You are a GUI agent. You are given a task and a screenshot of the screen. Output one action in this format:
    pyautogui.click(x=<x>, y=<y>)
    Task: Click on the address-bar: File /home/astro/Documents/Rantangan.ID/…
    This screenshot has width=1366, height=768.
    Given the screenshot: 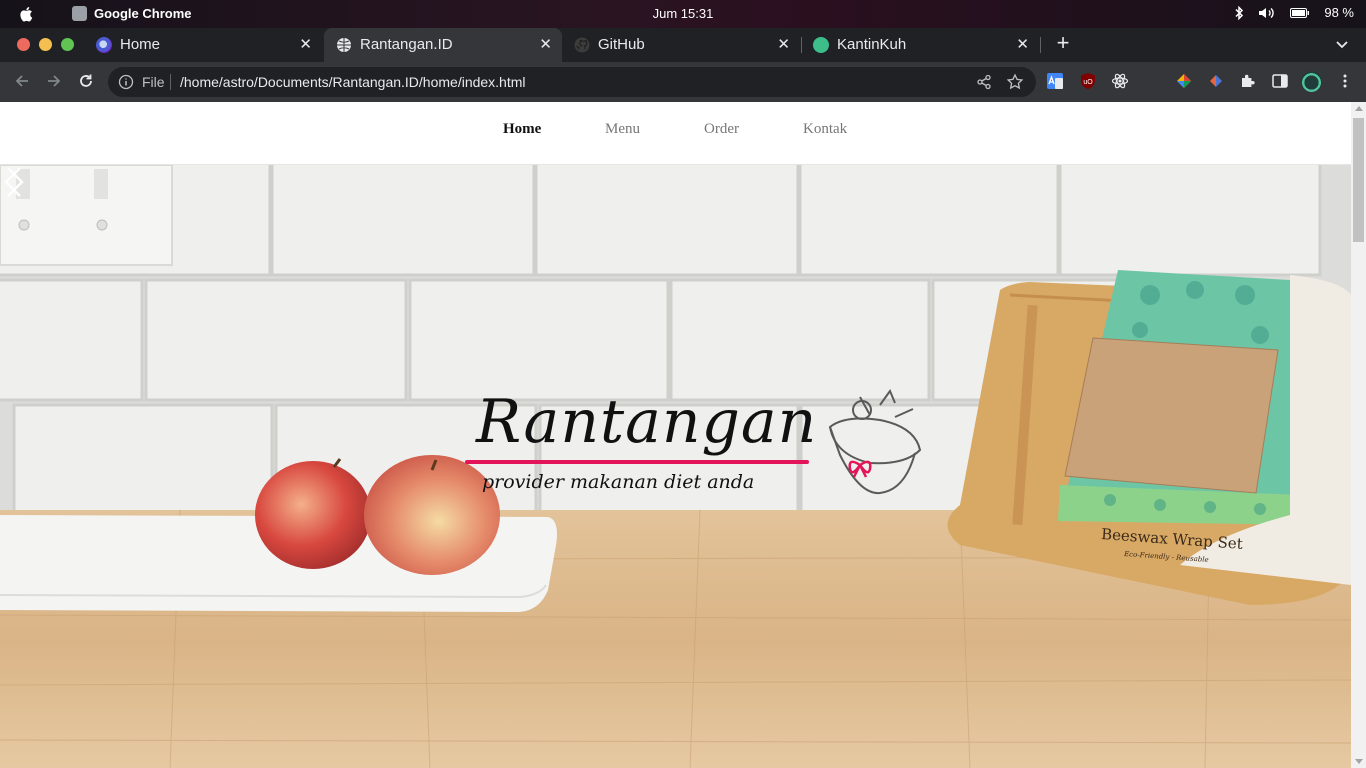 What is the action you would take?
    pyautogui.click(x=572, y=82)
    